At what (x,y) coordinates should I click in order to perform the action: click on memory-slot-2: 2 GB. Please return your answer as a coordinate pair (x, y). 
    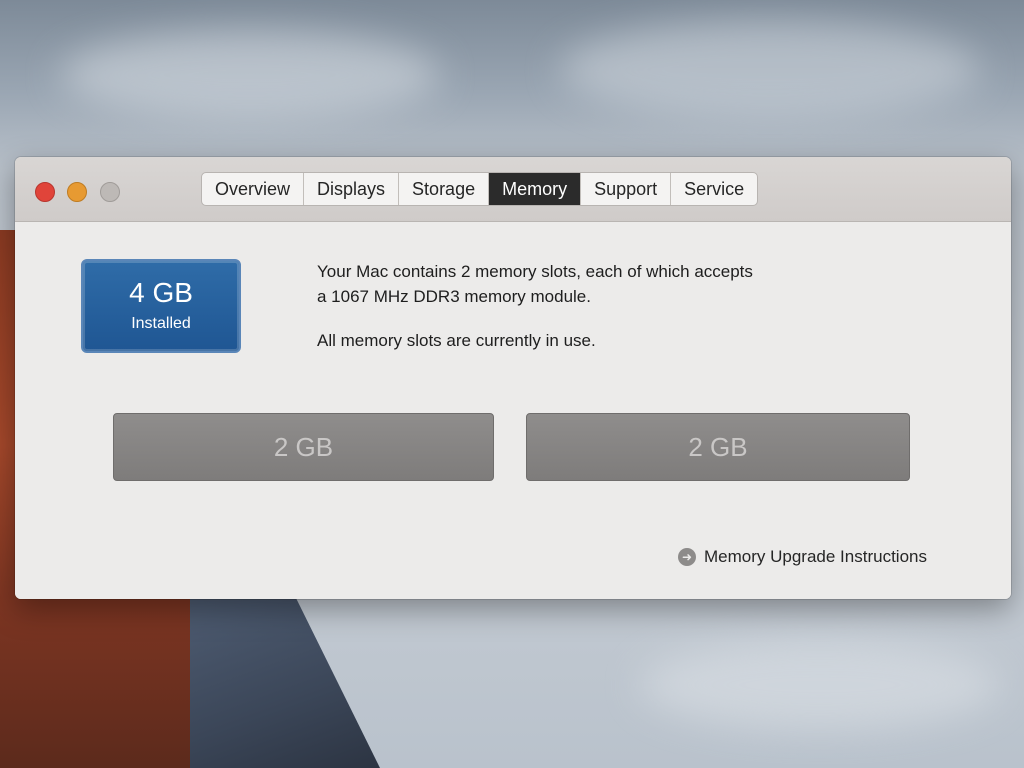
    Looking at the image, I should click on (718, 447).